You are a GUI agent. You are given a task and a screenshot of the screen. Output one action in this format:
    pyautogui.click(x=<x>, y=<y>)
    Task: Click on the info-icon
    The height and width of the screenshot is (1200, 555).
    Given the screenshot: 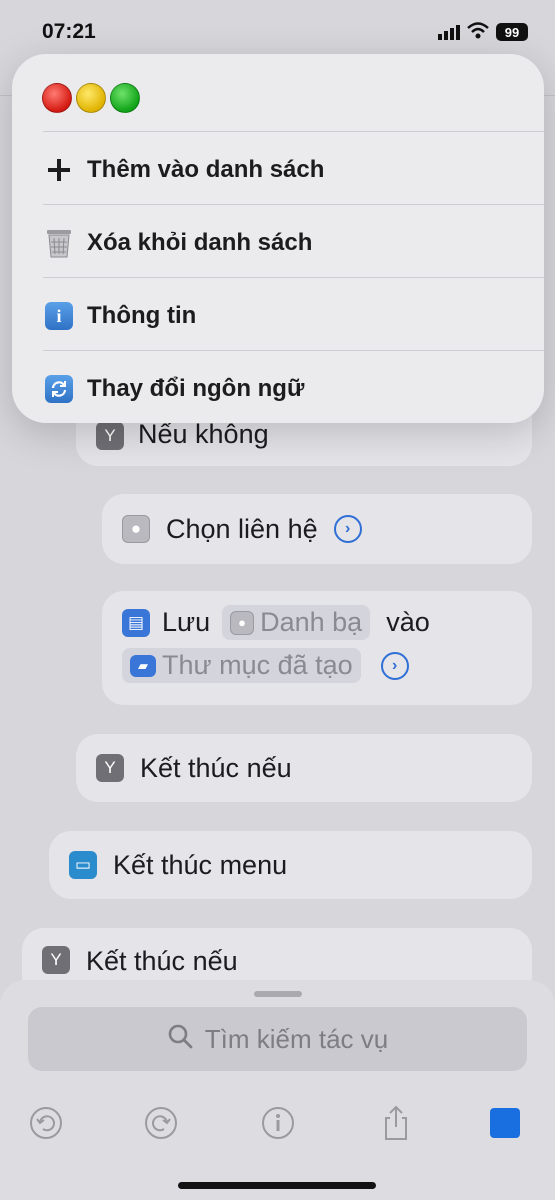 What is the action you would take?
    pyautogui.click(x=278, y=1123)
    